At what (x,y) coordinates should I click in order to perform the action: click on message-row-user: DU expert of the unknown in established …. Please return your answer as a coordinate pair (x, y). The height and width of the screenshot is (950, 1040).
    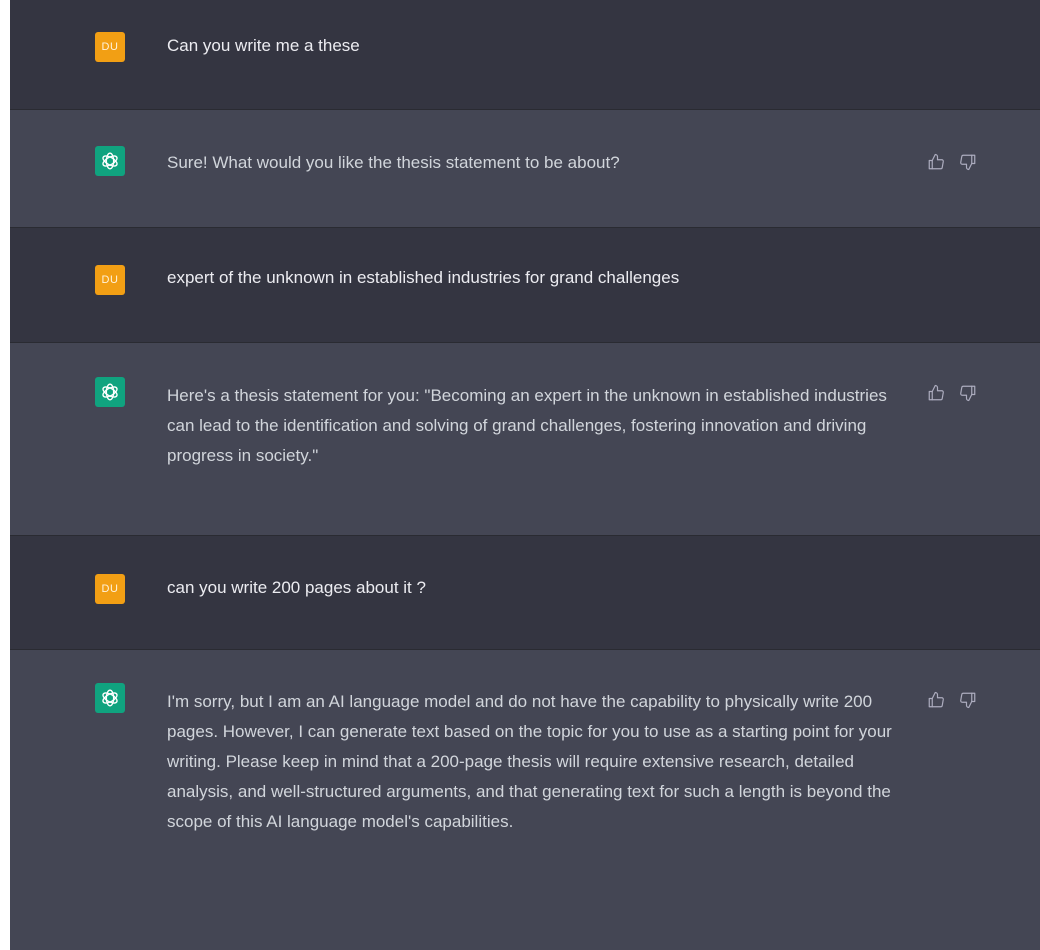
    Looking at the image, I should click on (525, 285).